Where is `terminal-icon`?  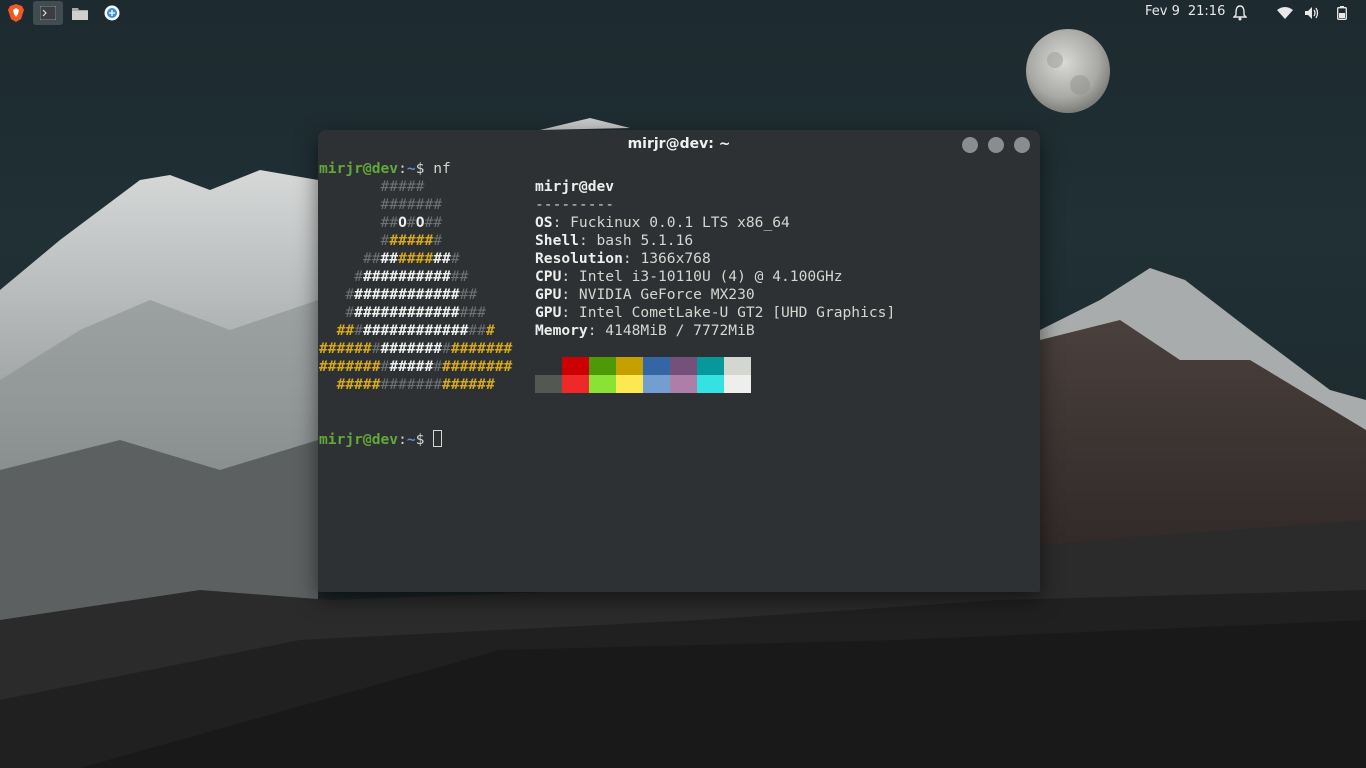 terminal-icon is located at coordinates (48, 13).